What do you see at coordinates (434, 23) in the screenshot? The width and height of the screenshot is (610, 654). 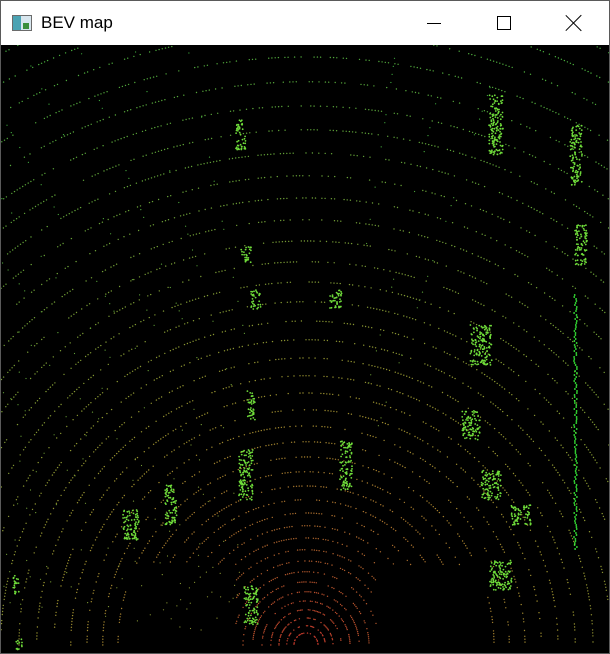 I see `minimize-button` at bounding box center [434, 23].